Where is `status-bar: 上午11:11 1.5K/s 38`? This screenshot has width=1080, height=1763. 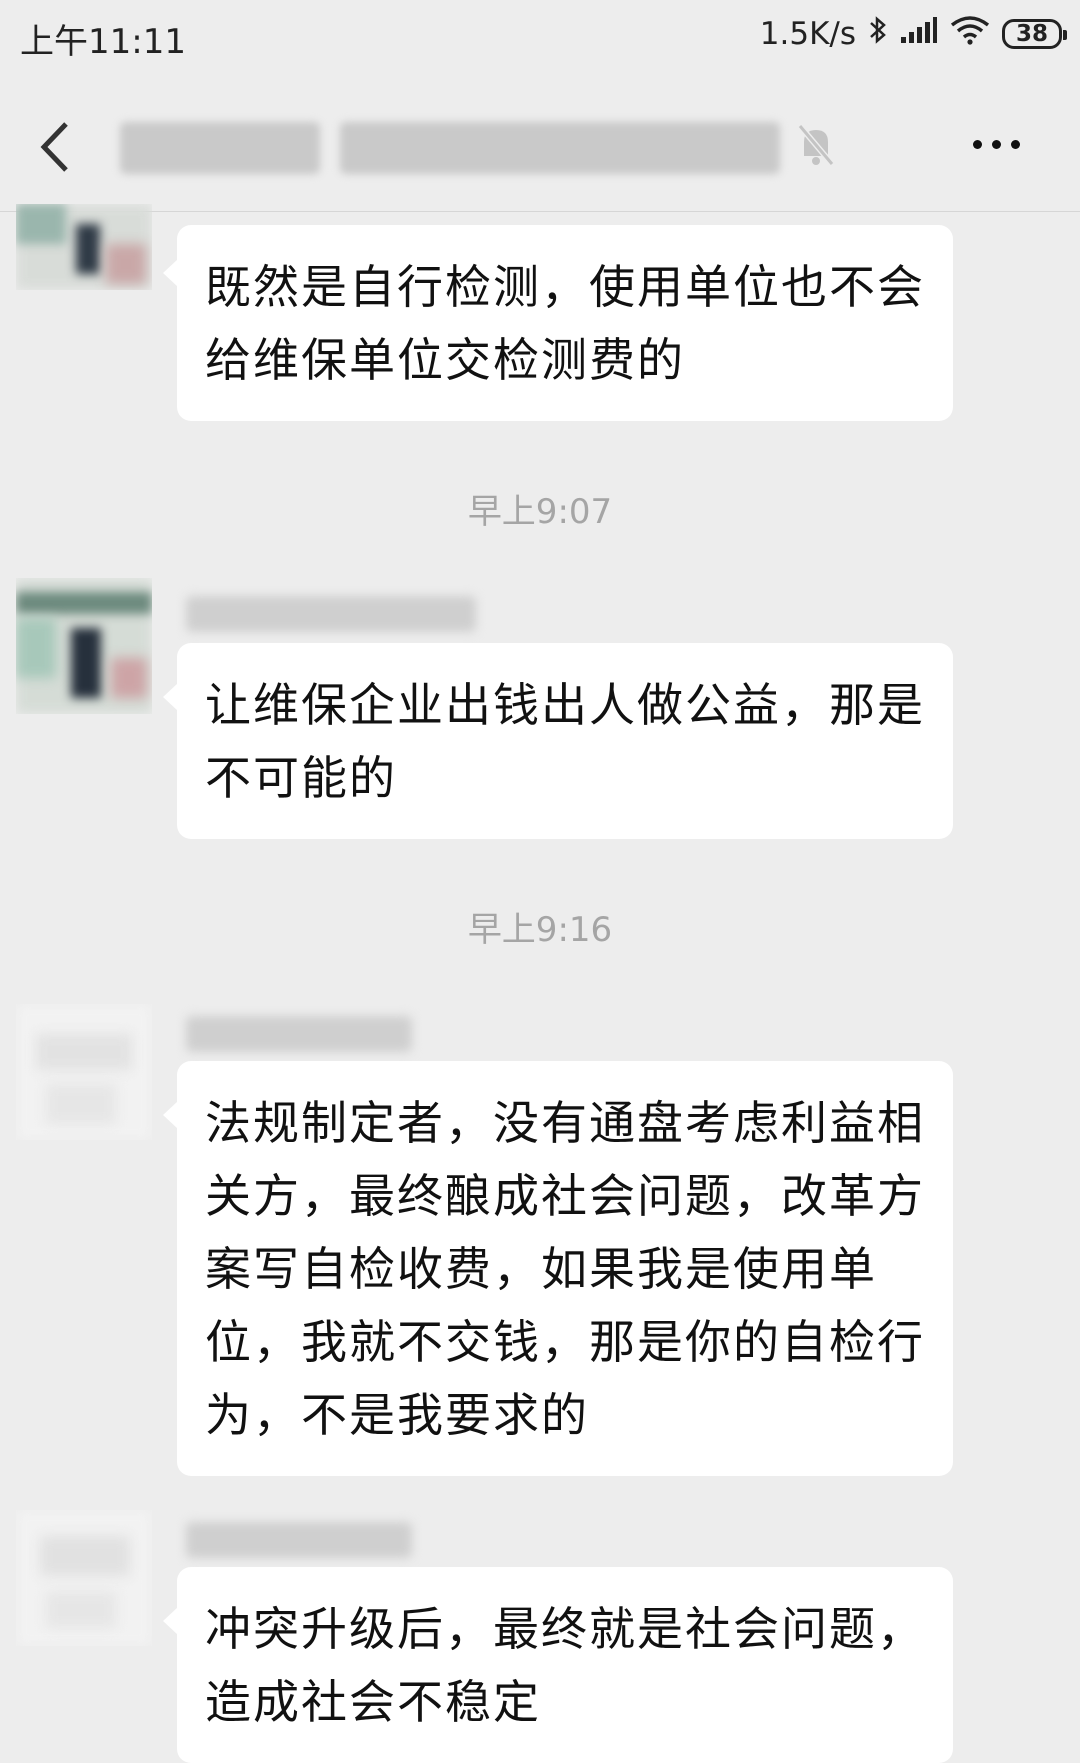
status-bar: 上午11:11 1.5K/s 38 is located at coordinates (540, 40).